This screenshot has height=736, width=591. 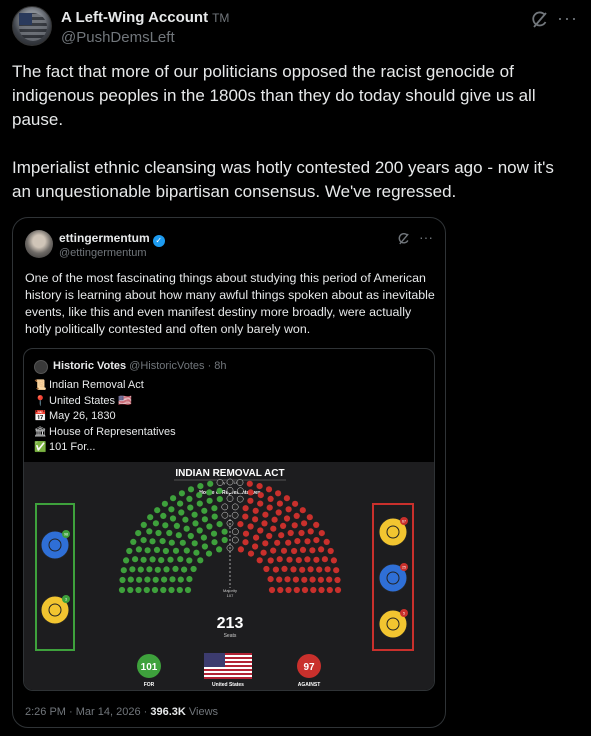 What do you see at coordinates (112, 431) in the screenshot?
I see `inner-line-text: House of Representatives` at bounding box center [112, 431].